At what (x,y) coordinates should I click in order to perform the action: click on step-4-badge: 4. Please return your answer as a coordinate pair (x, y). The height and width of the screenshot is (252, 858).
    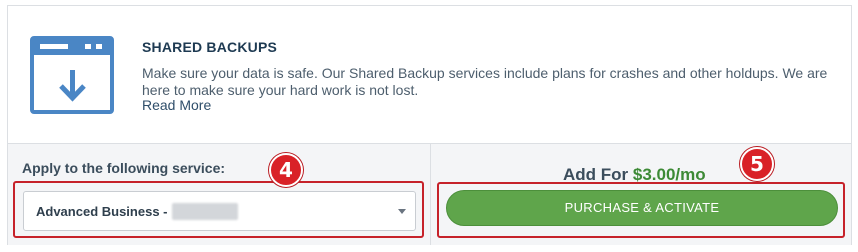
    Looking at the image, I should click on (286, 170).